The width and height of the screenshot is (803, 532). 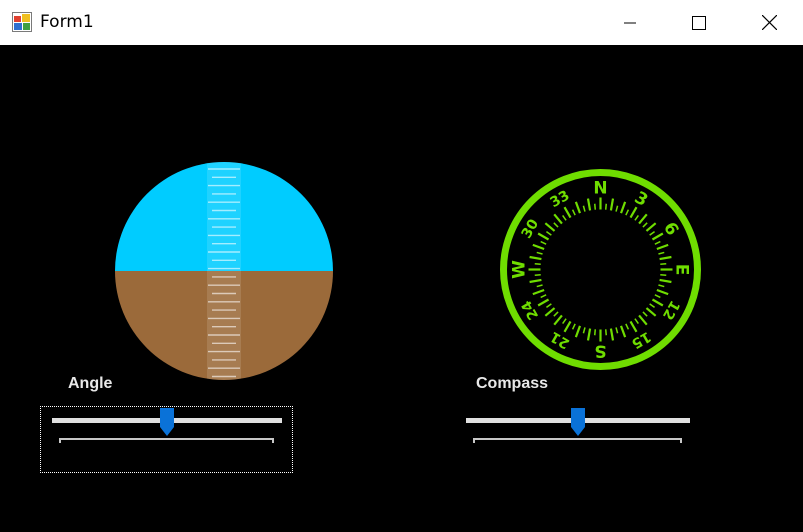 What do you see at coordinates (60, 440) in the screenshot?
I see `angle-slider-tick-start` at bounding box center [60, 440].